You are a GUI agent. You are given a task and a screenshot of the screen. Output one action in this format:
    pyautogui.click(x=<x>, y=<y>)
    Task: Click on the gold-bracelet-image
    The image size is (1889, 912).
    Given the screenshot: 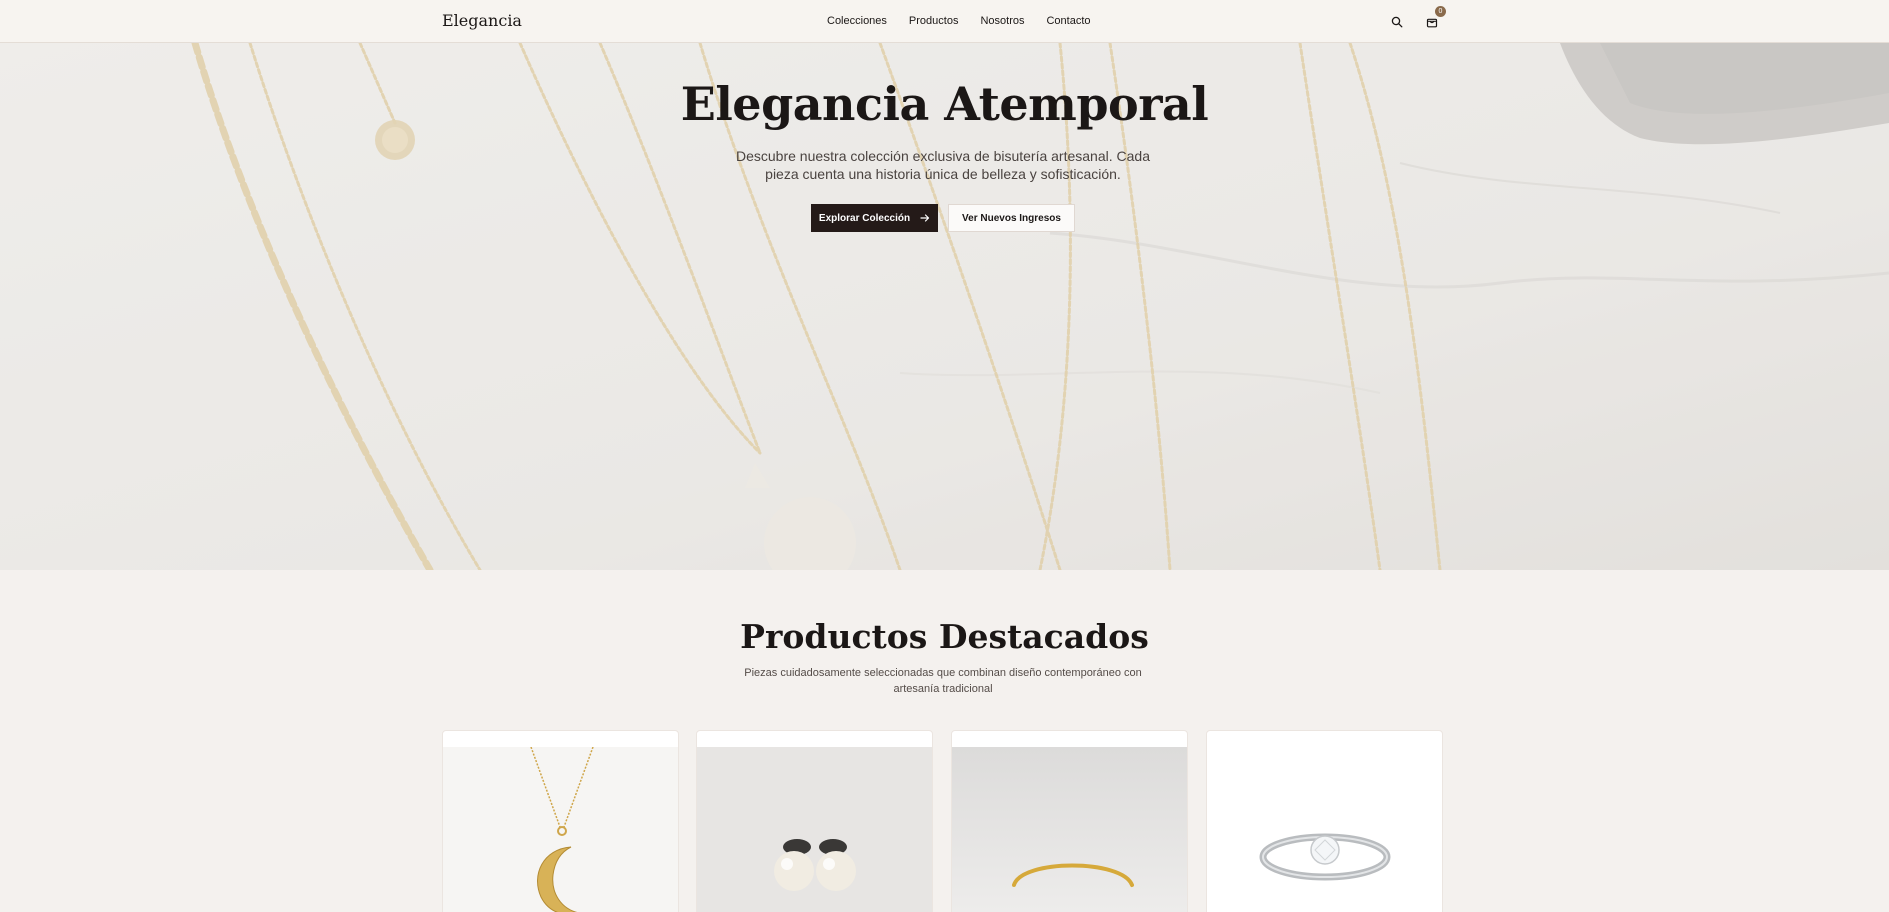 What is the action you would take?
    pyautogui.click(x=1069, y=829)
    